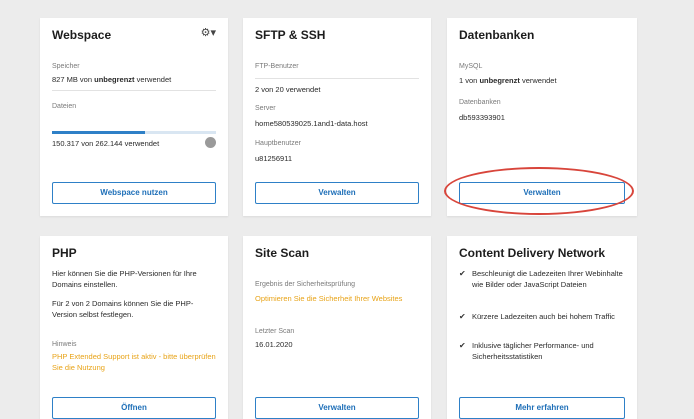 Image resolution: width=694 pixels, height=419 pixels. What do you see at coordinates (275, 331) in the screenshot?
I see `last-scan-label: Letzter Scan` at bounding box center [275, 331].